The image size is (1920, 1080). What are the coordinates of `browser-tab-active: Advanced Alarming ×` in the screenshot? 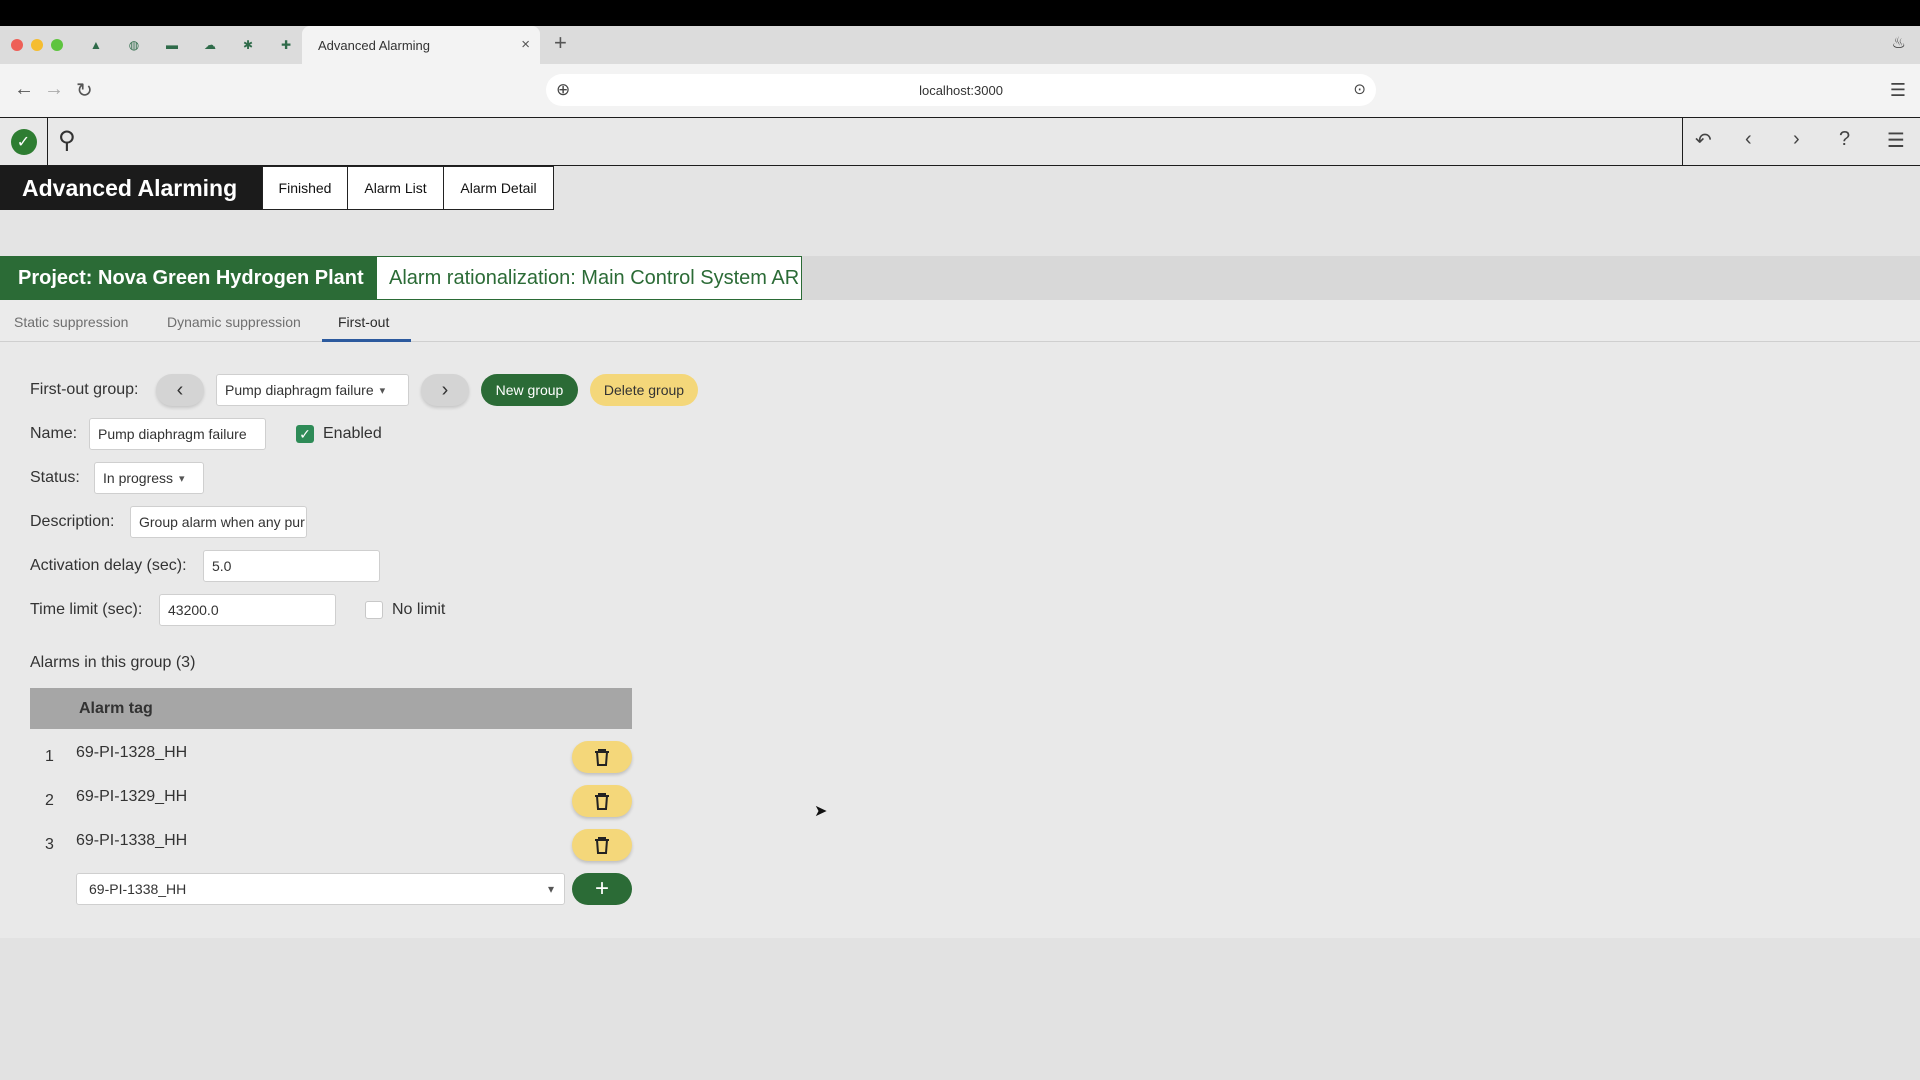 It's located at (421, 45).